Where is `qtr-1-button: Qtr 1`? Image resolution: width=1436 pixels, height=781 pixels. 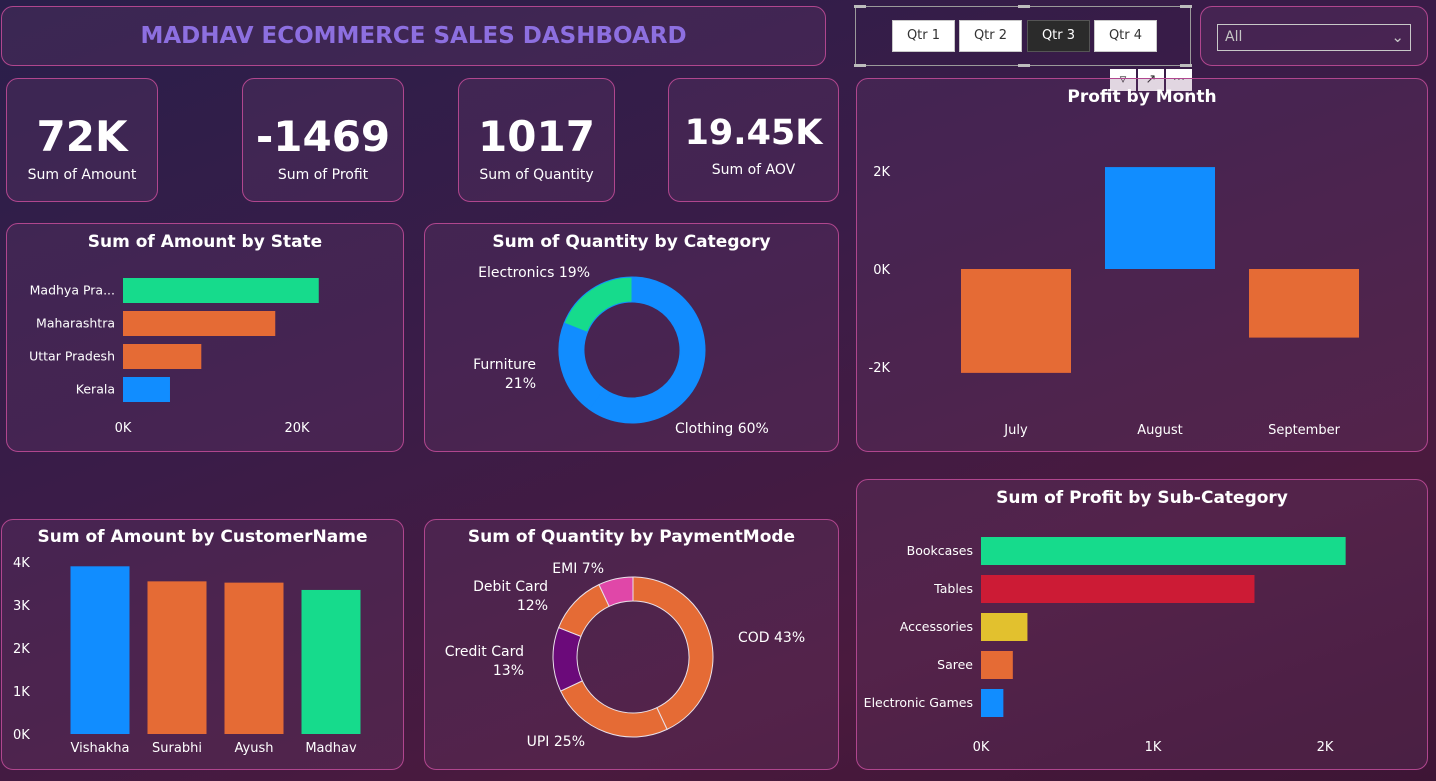
qtr-1-button: Qtr 1 is located at coordinates (923, 36).